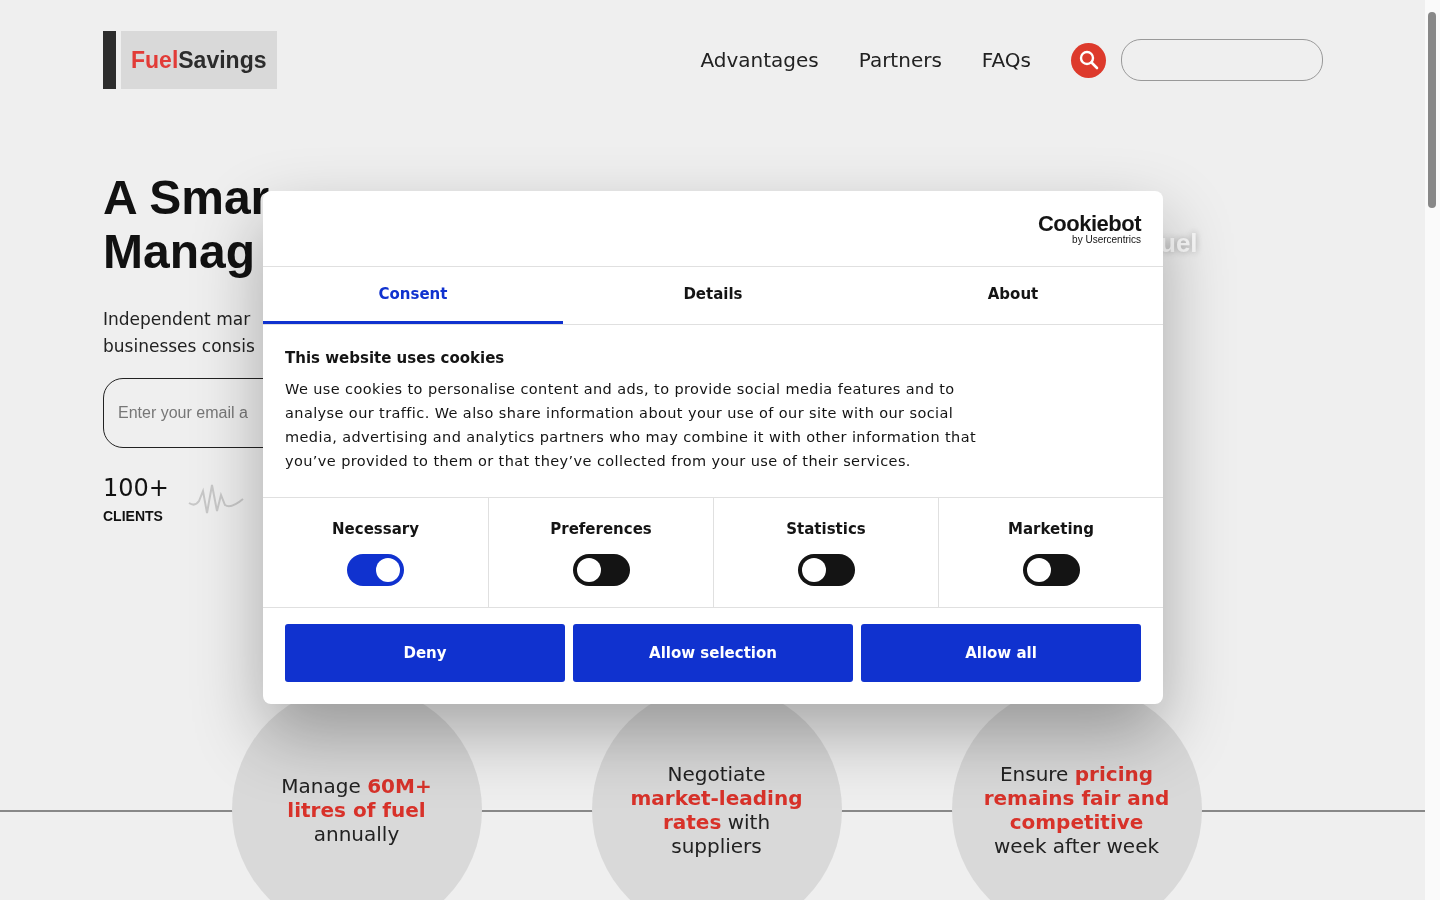 The image size is (1440, 900). I want to click on search-field, so click(1222, 60).